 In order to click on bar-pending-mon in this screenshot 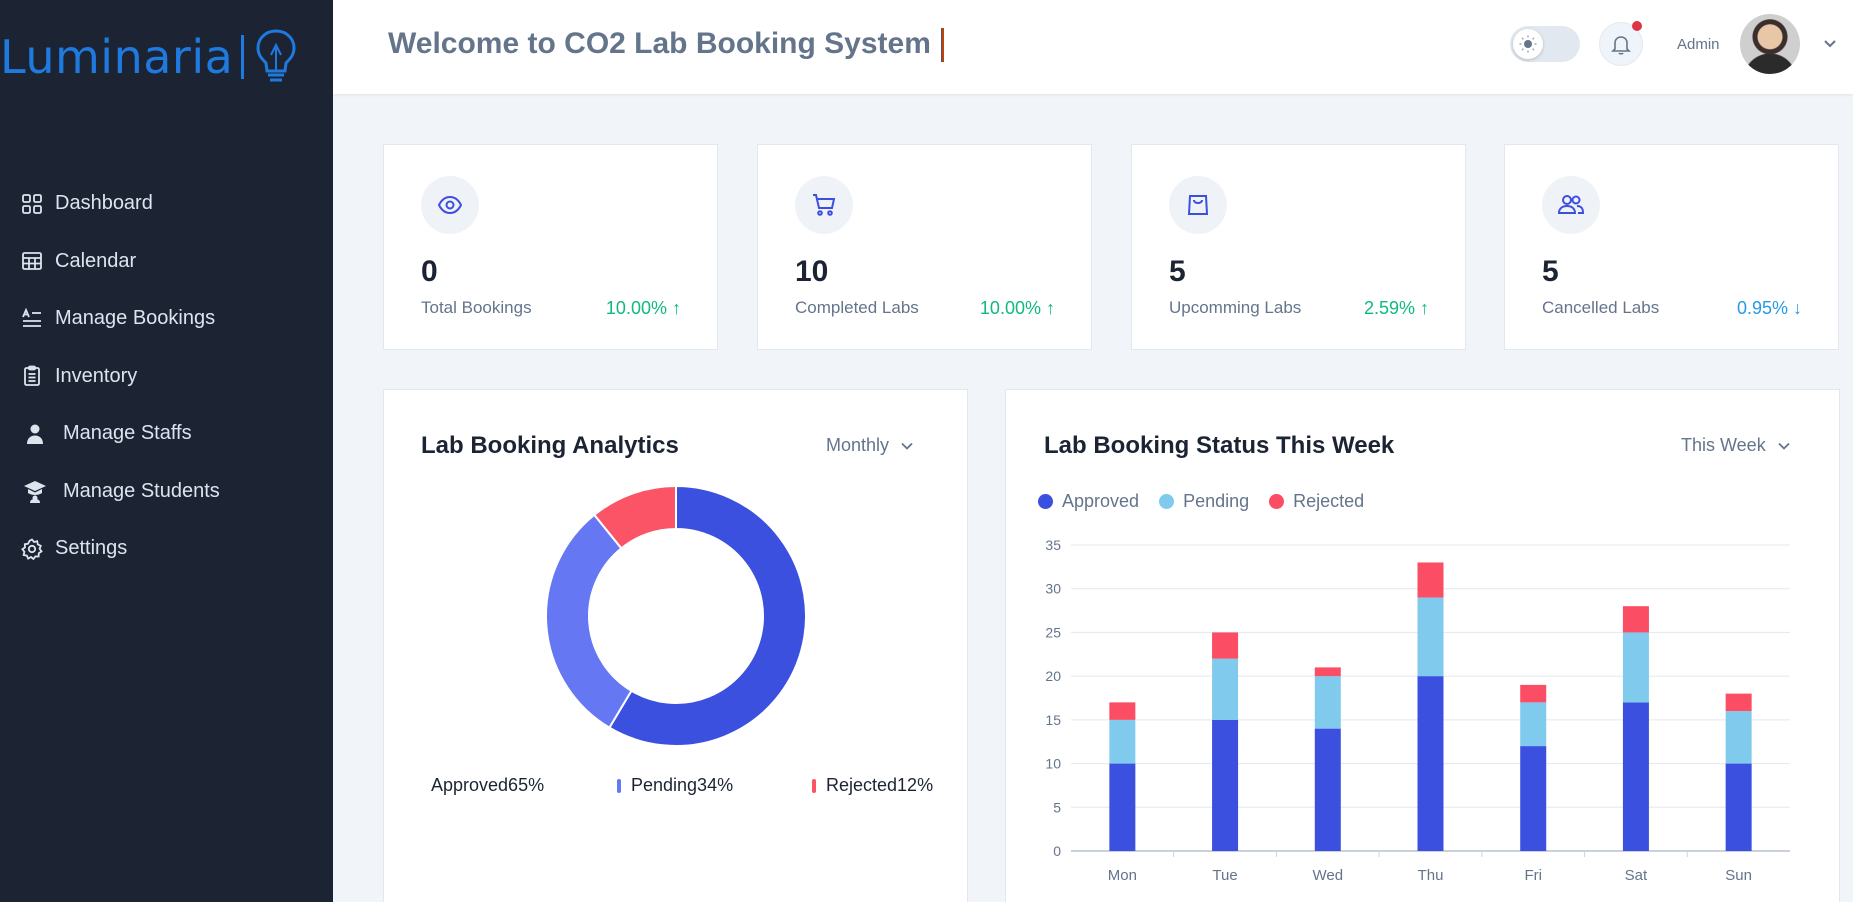, I will do `click(1122, 741)`.